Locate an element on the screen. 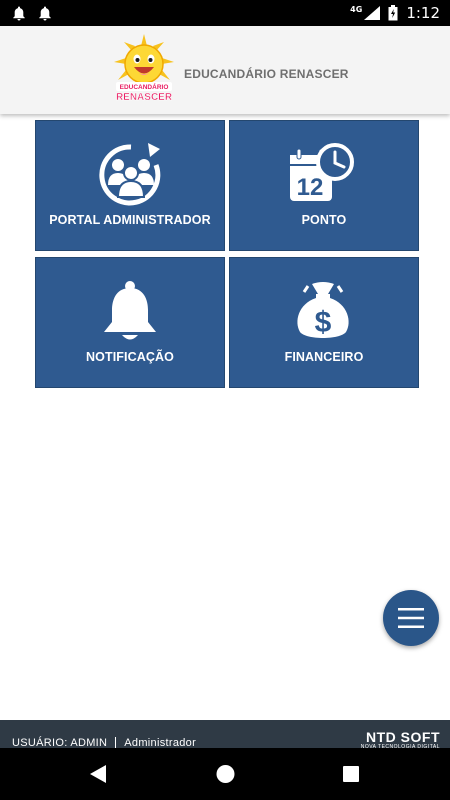  calendar-day: 12 is located at coordinates (310, 187).